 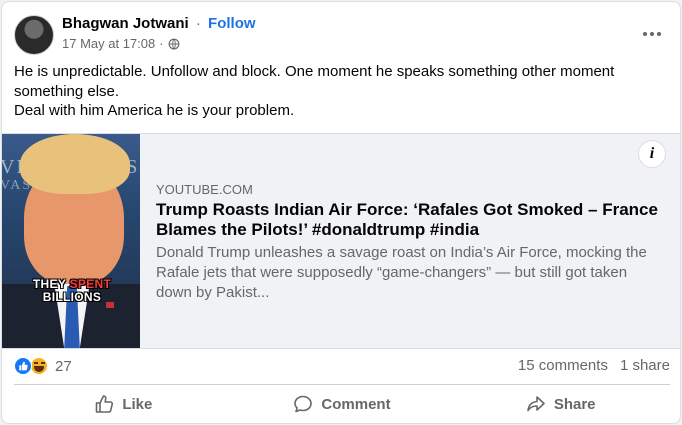 I want to click on thumbnail-caption: THEY SPENT BILLIONS, so click(x=72, y=291).